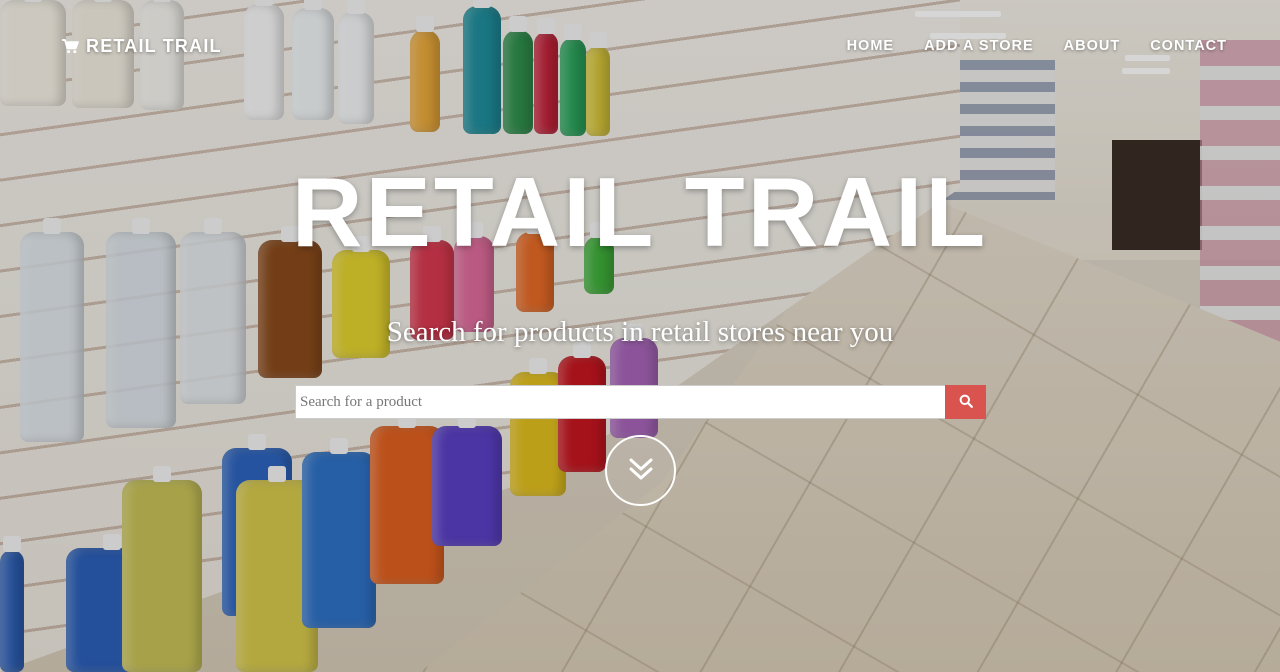  I want to click on search-form, so click(640, 402).